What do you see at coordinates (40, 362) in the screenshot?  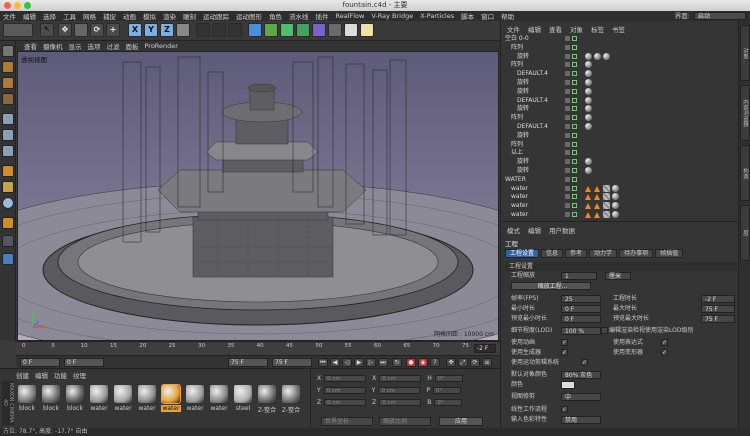 I see `start-frame-field: 0 F` at bounding box center [40, 362].